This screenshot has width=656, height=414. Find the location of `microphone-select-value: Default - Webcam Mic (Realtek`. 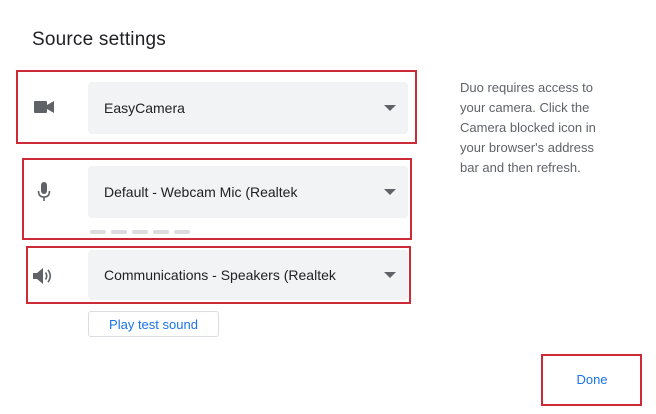

microphone-select-value: Default - Webcam Mic (Realtek is located at coordinates (201, 192).